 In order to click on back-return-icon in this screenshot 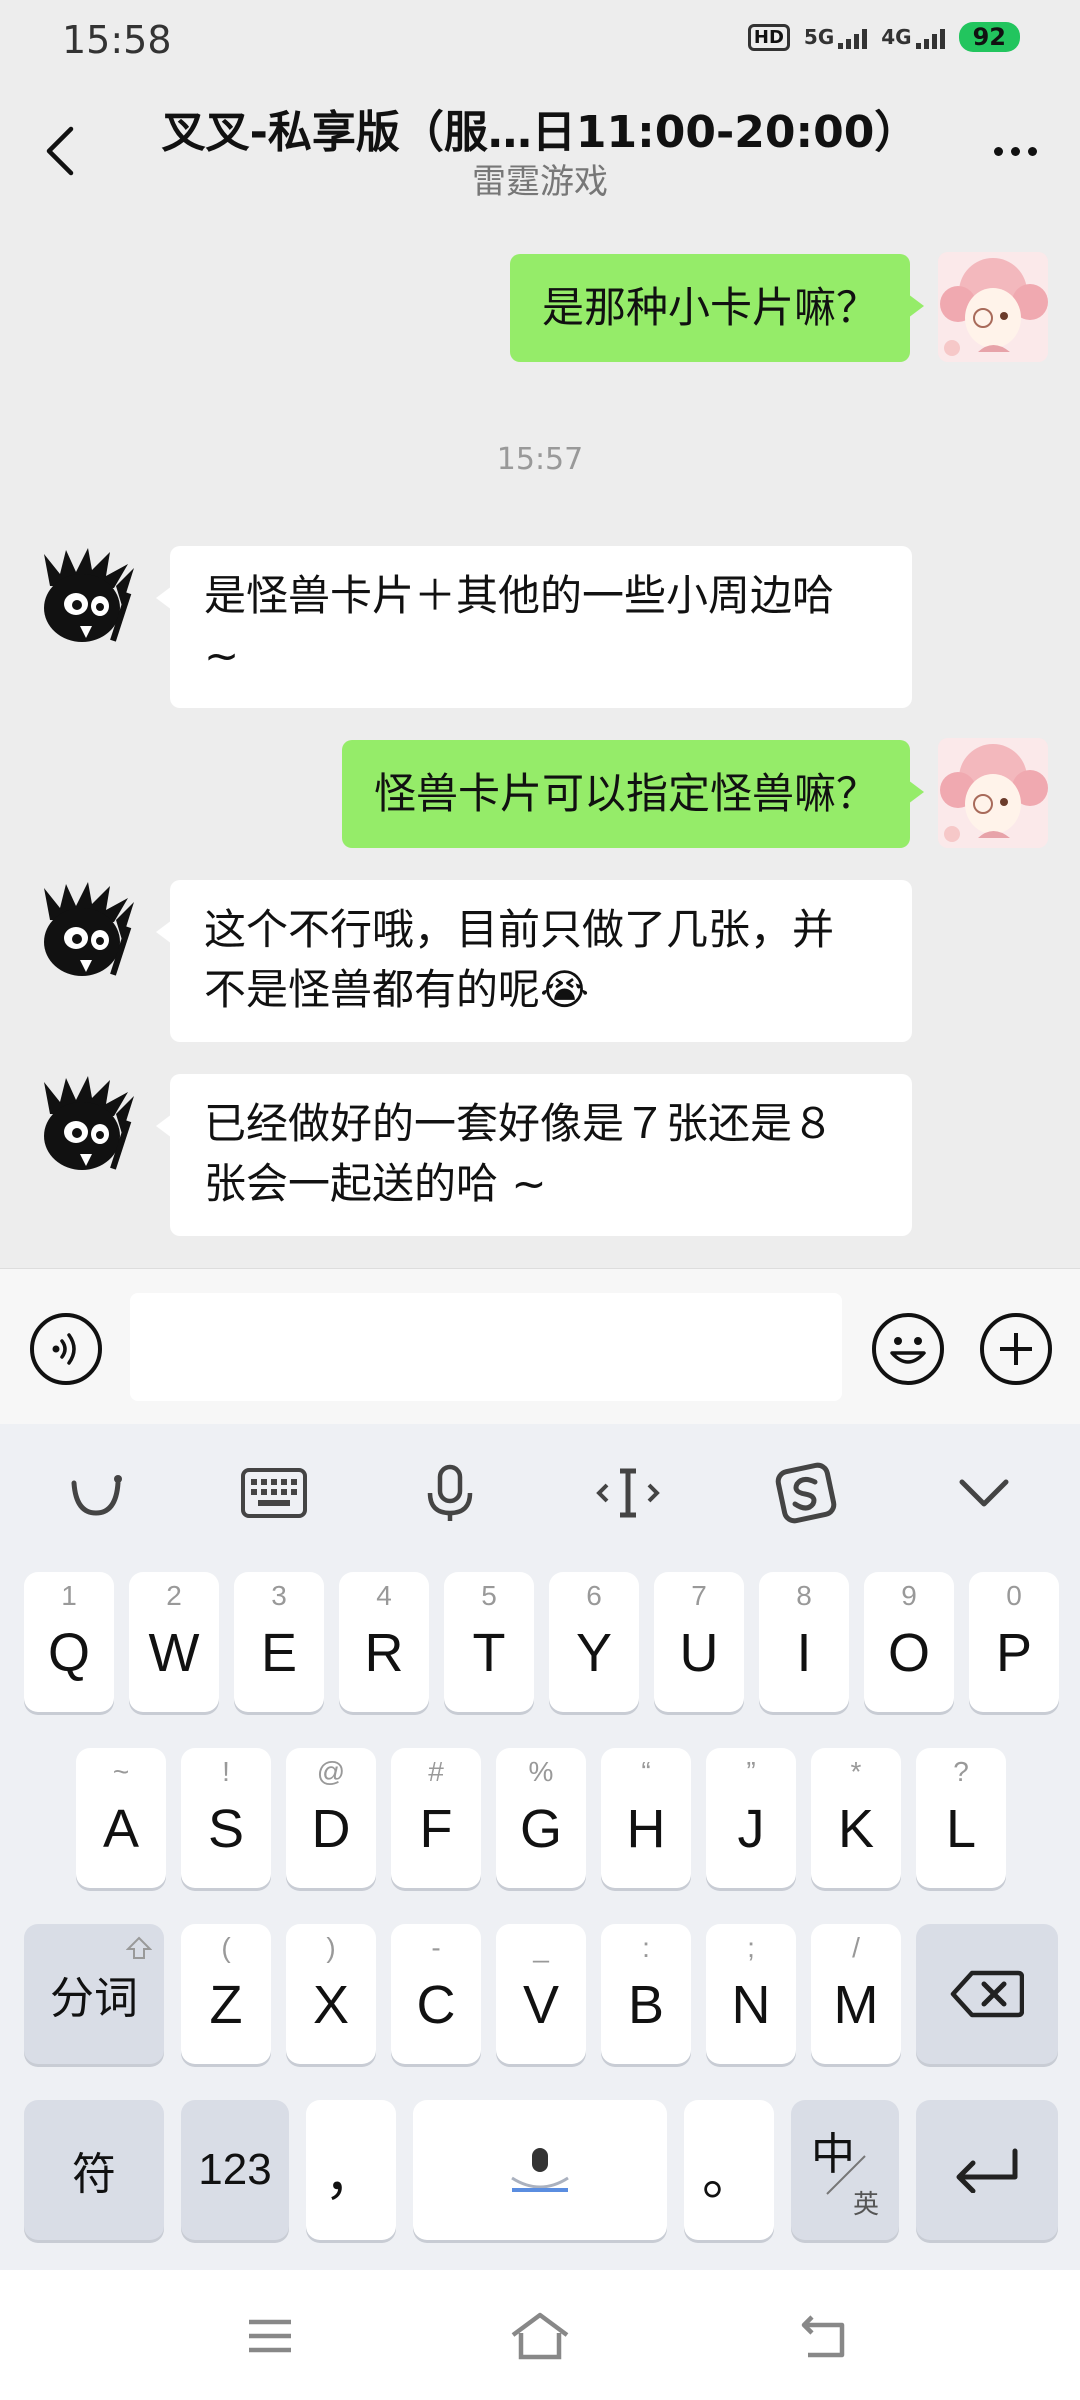, I will do `click(823, 2336)`.